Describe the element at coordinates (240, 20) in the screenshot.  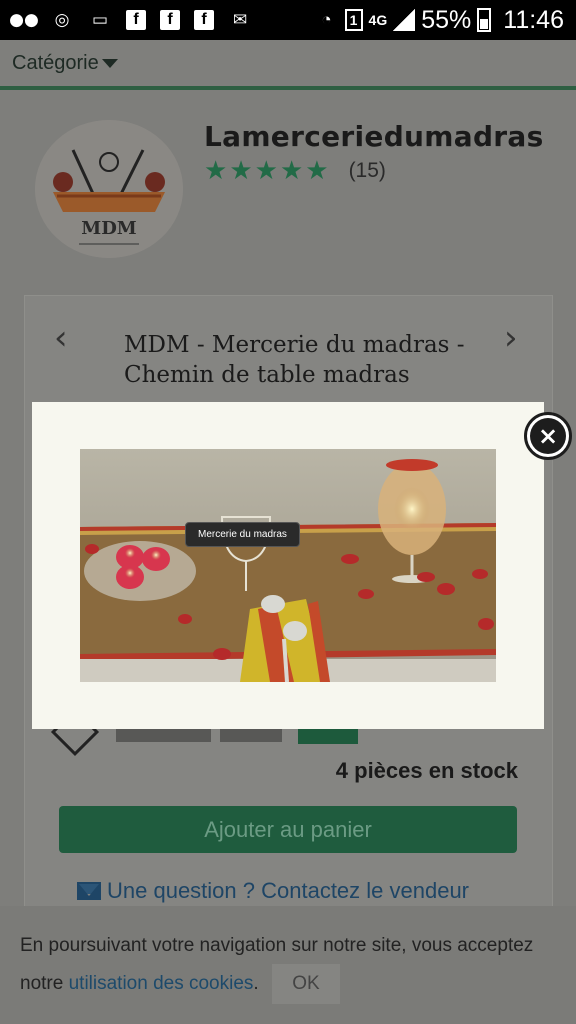
I see `mail-icon: ✉` at that location.